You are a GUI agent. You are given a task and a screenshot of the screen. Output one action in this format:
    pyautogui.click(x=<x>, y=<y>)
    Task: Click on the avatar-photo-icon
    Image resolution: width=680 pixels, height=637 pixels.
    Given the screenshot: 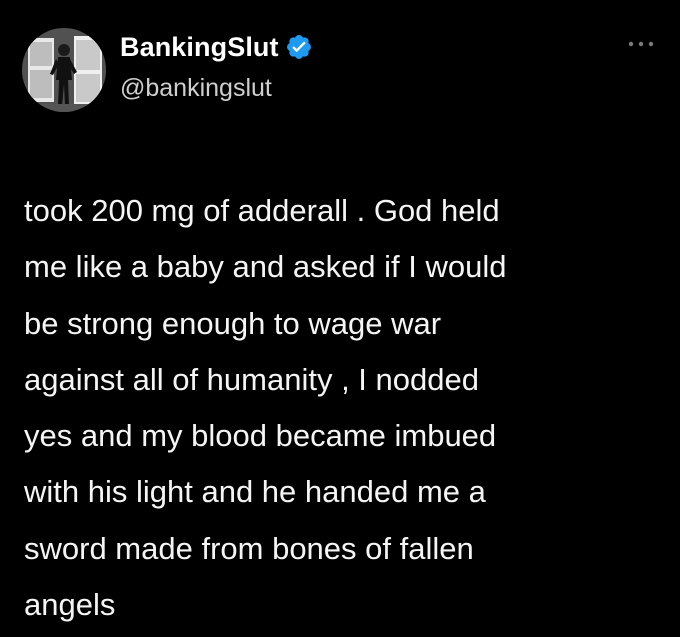 What is the action you would take?
    pyautogui.click(x=64, y=70)
    